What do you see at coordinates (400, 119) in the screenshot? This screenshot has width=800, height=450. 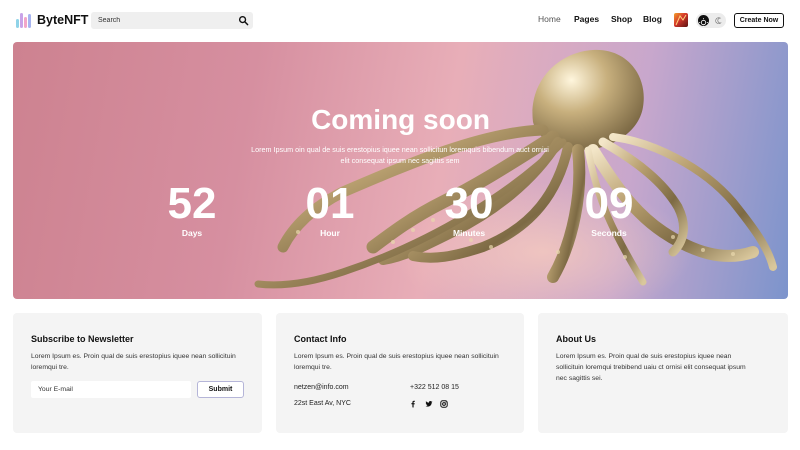 I see `hero-title: Coming soon` at bounding box center [400, 119].